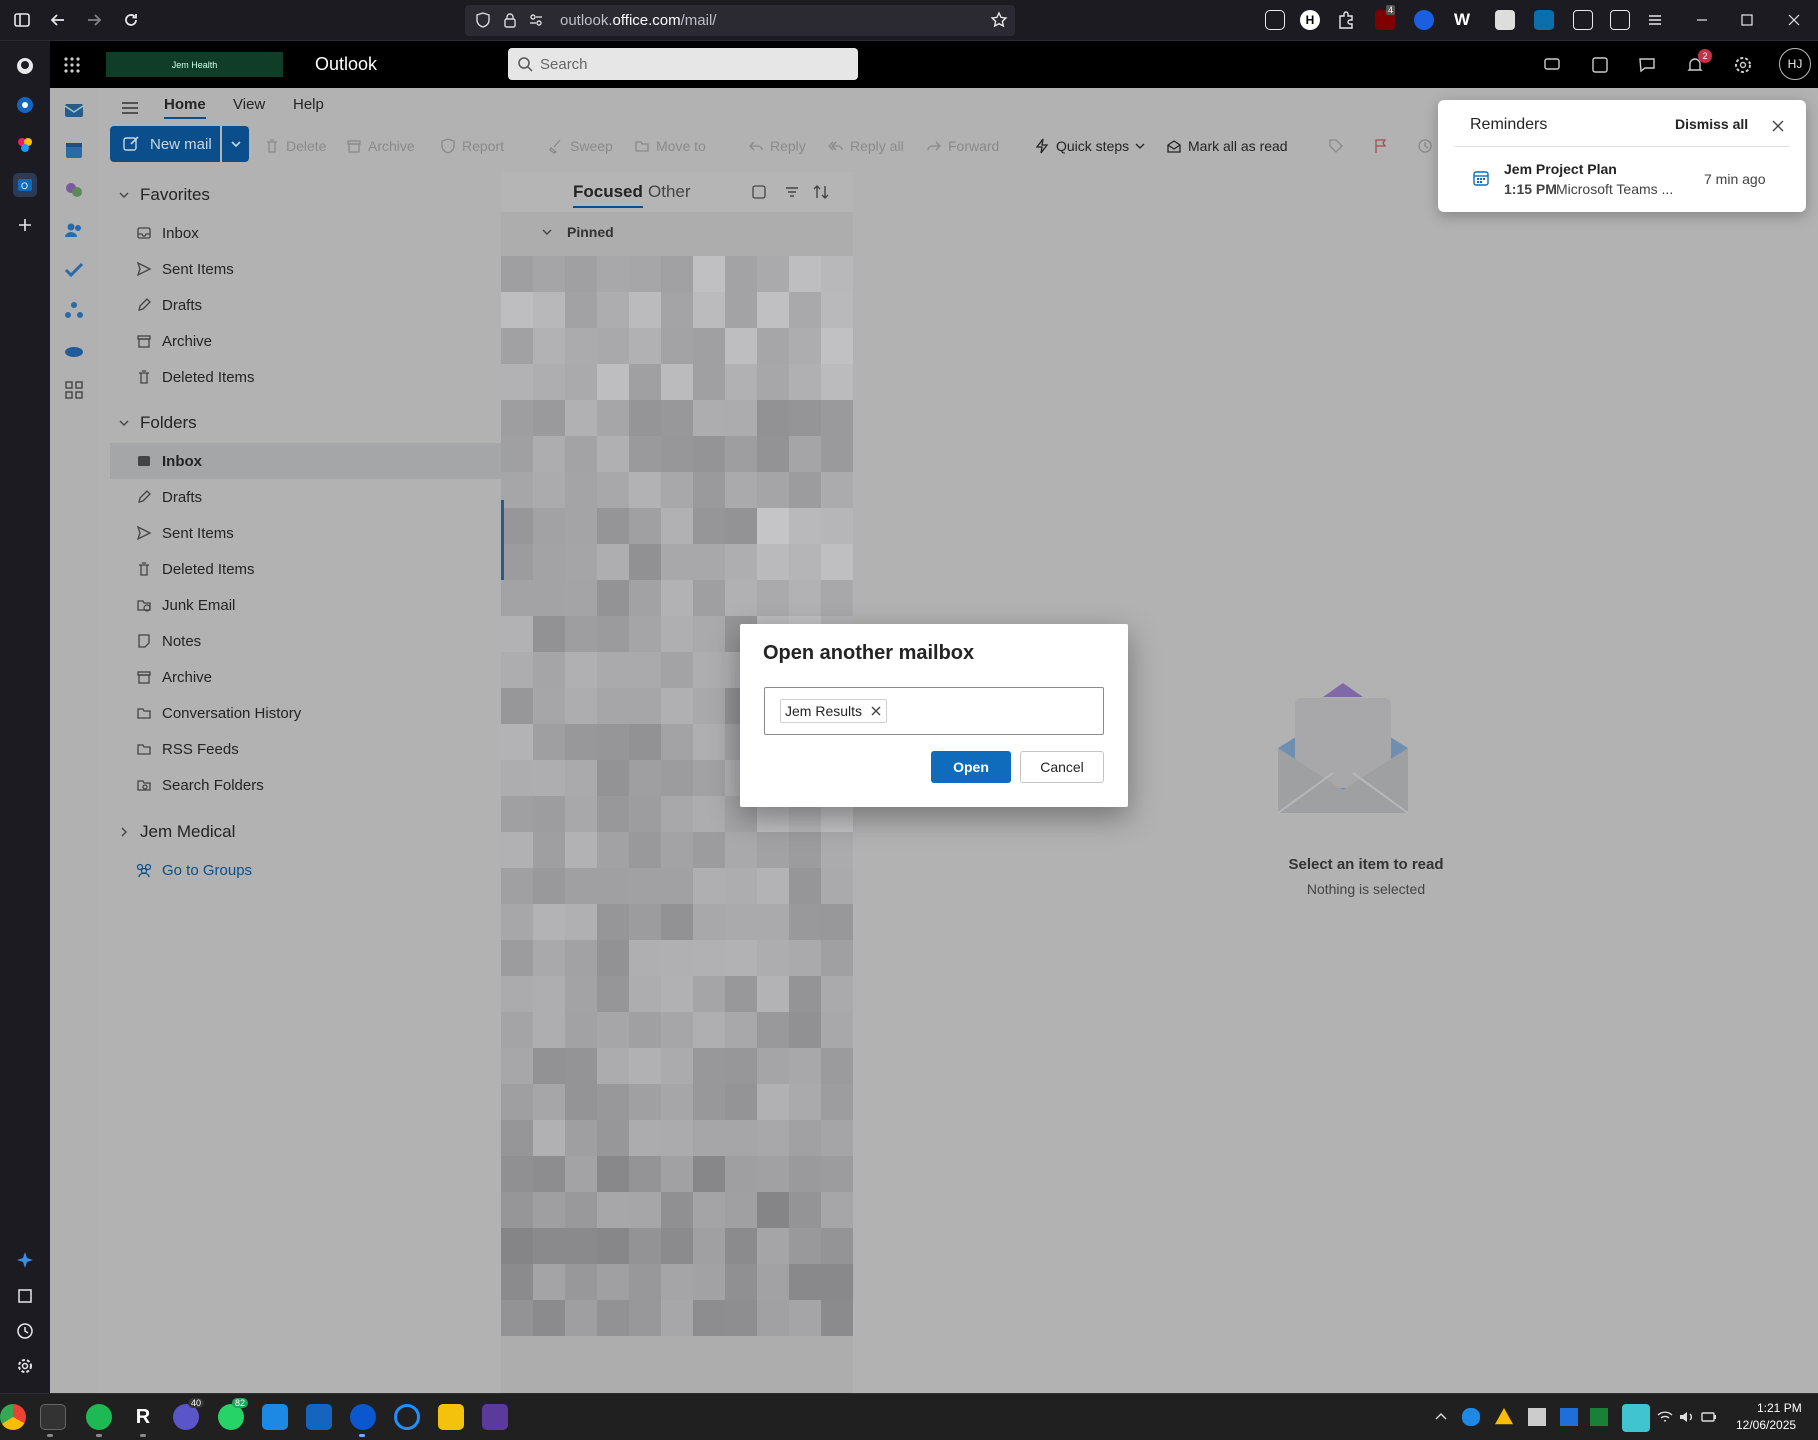 The height and width of the screenshot is (1440, 1818). I want to click on microphone-tray-icon, so click(1636, 1418).